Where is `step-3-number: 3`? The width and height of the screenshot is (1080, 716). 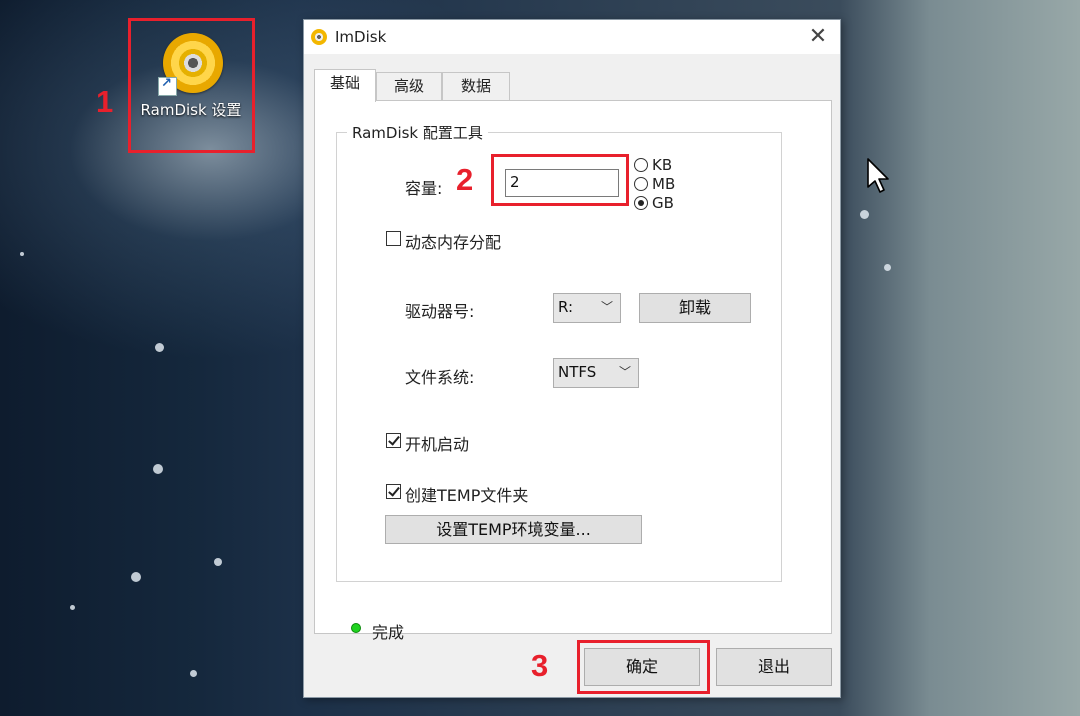 step-3-number: 3 is located at coordinates (540, 665).